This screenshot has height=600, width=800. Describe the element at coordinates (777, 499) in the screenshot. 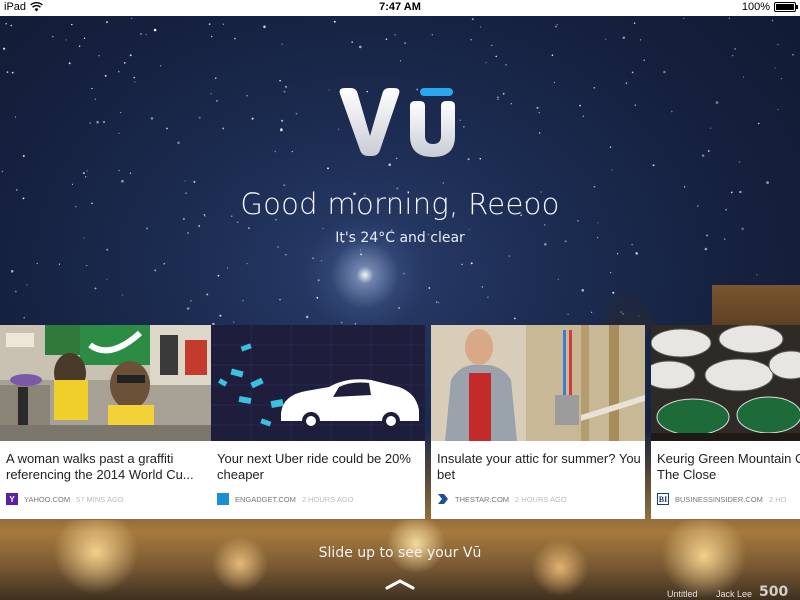

I see `card-time: 2 HO` at that location.